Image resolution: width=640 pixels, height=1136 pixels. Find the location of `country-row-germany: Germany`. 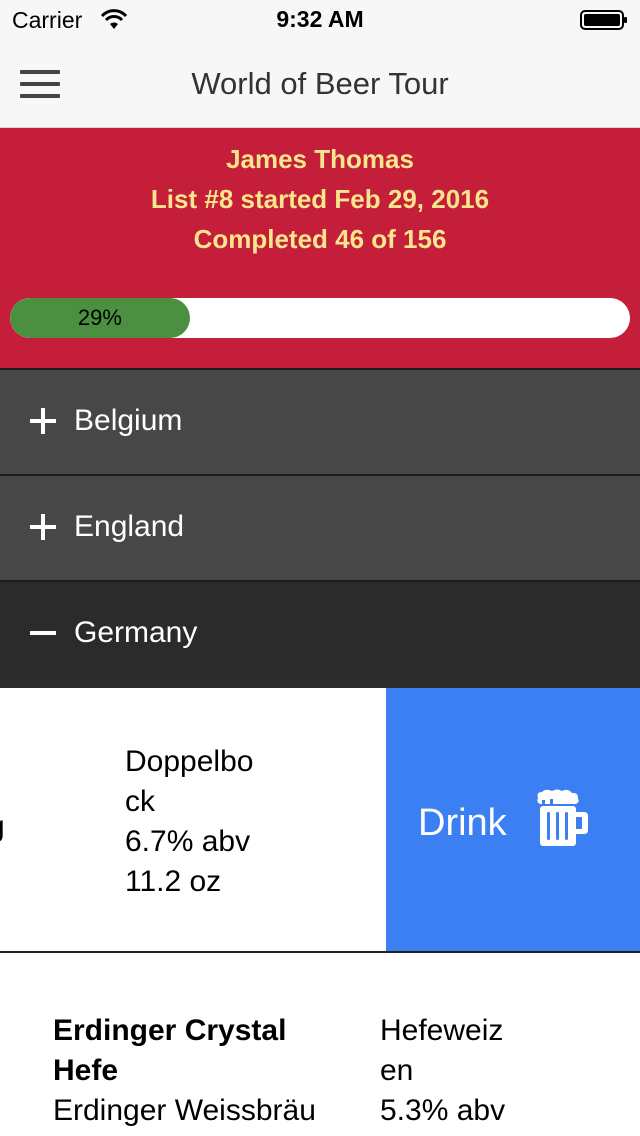

country-row-germany: Germany is located at coordinates (320, 634).